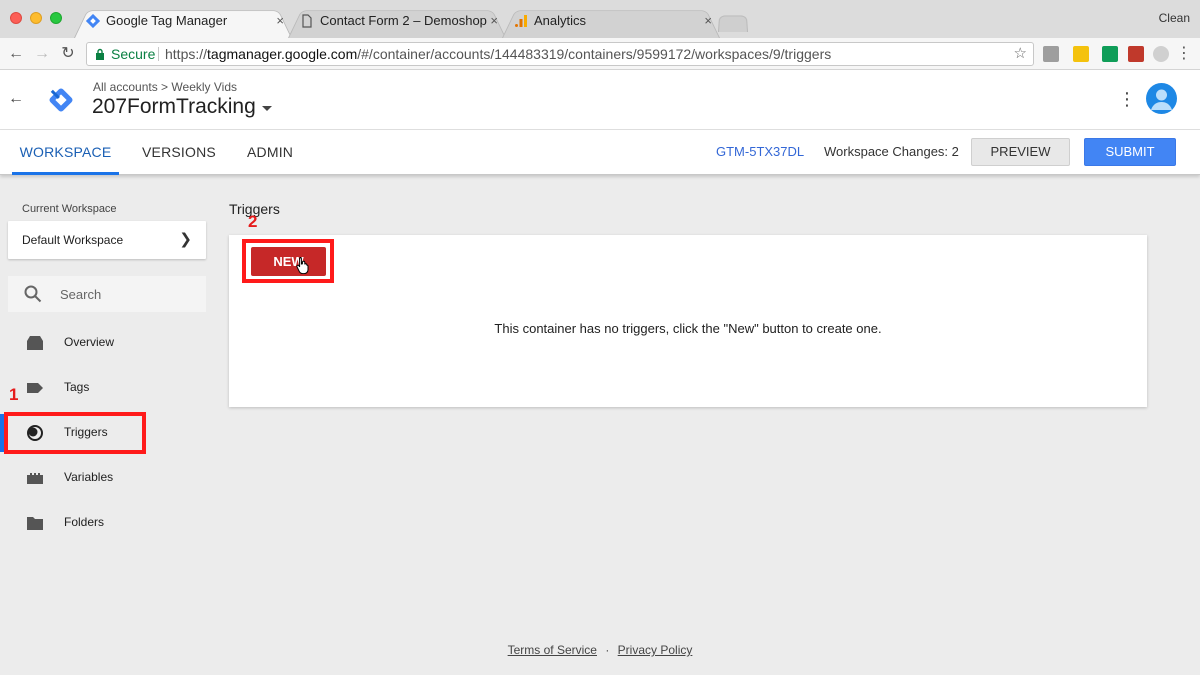 Image resolution: width=1200 pixels, height=675 pixels. I want to click on tag-icon, so click(35, 388).